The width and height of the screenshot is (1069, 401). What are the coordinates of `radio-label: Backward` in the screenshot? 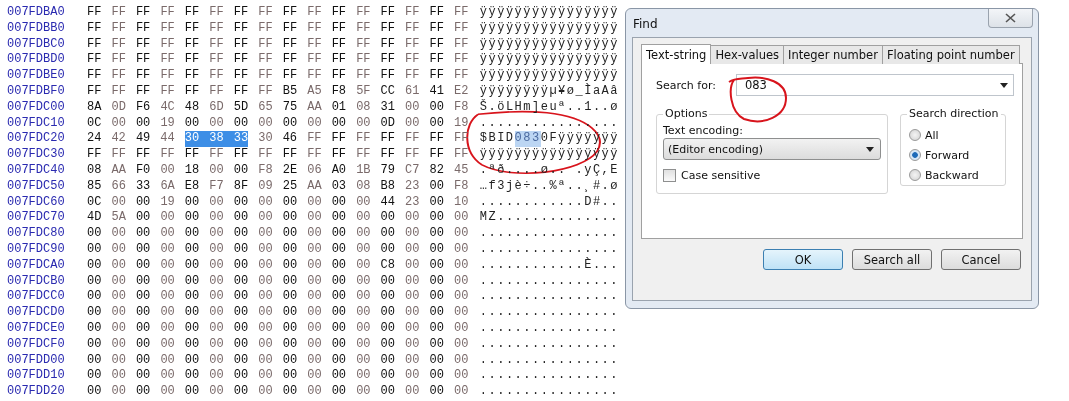 It's located at (952, 175).